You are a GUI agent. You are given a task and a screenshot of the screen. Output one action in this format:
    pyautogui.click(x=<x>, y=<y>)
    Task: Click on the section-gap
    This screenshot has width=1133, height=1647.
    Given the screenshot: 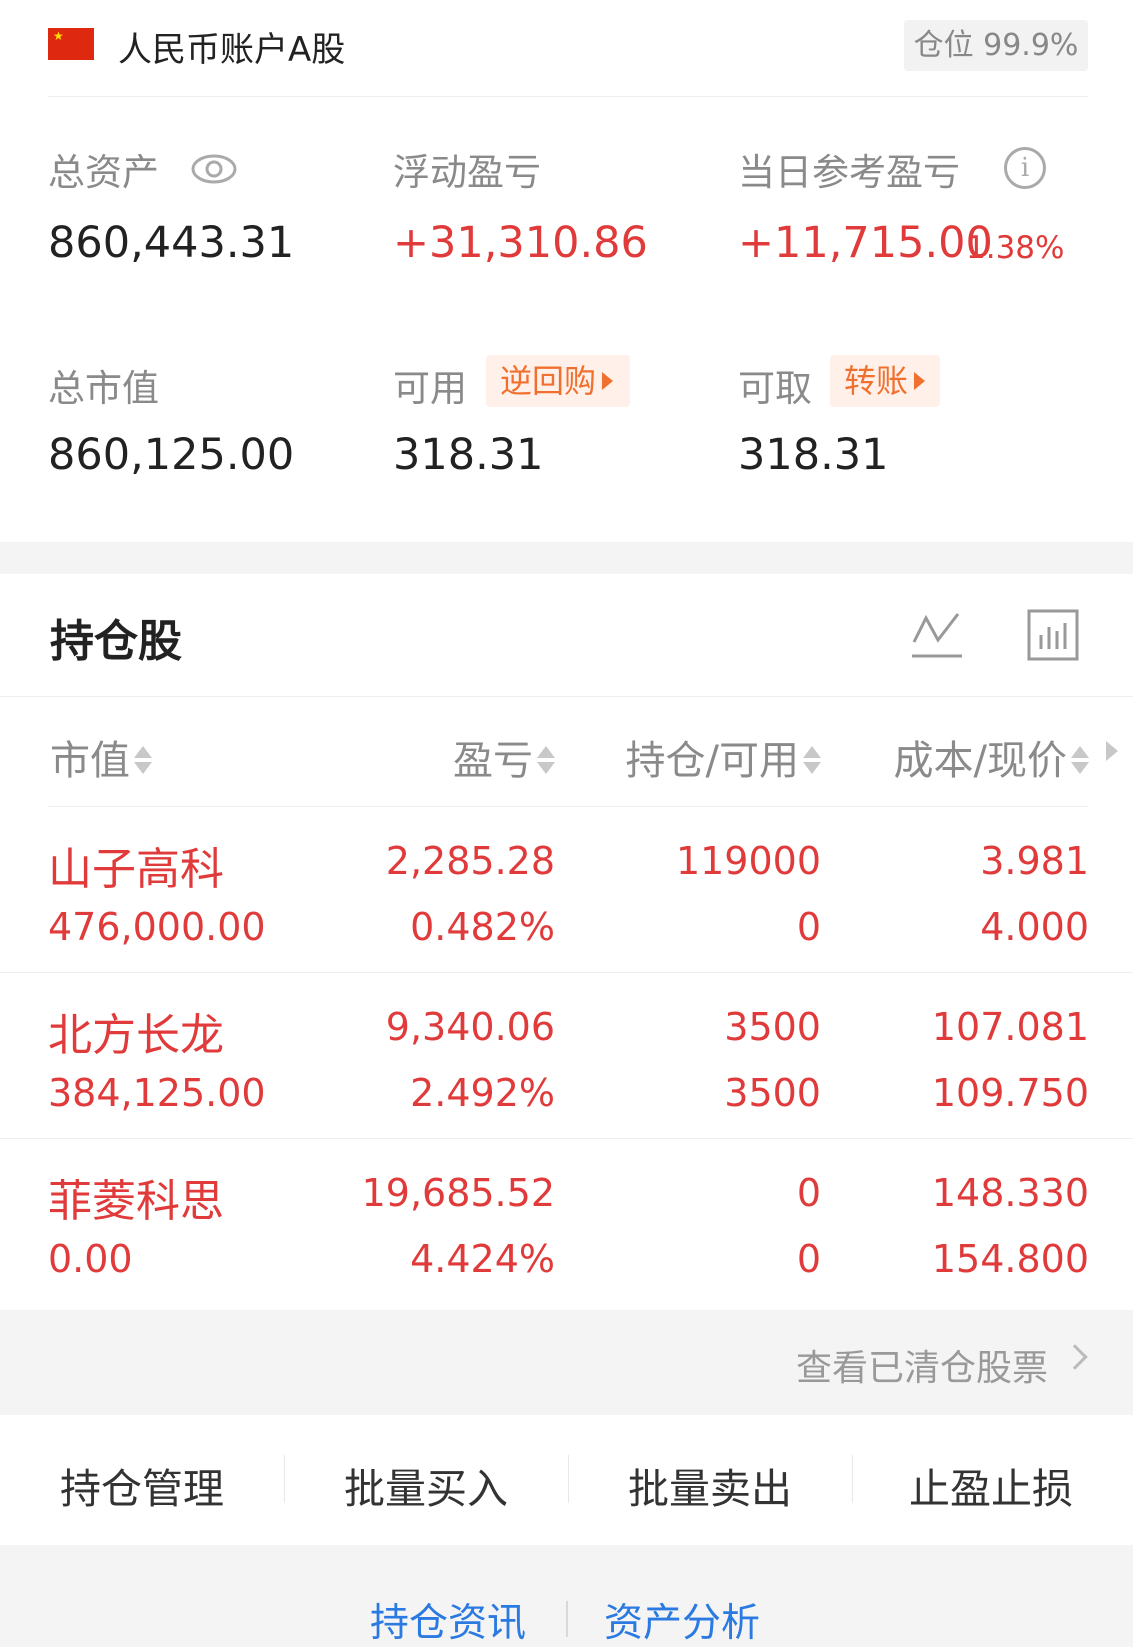 What is the action you would take?
    pyautogui.click(x=566, y=558)
    